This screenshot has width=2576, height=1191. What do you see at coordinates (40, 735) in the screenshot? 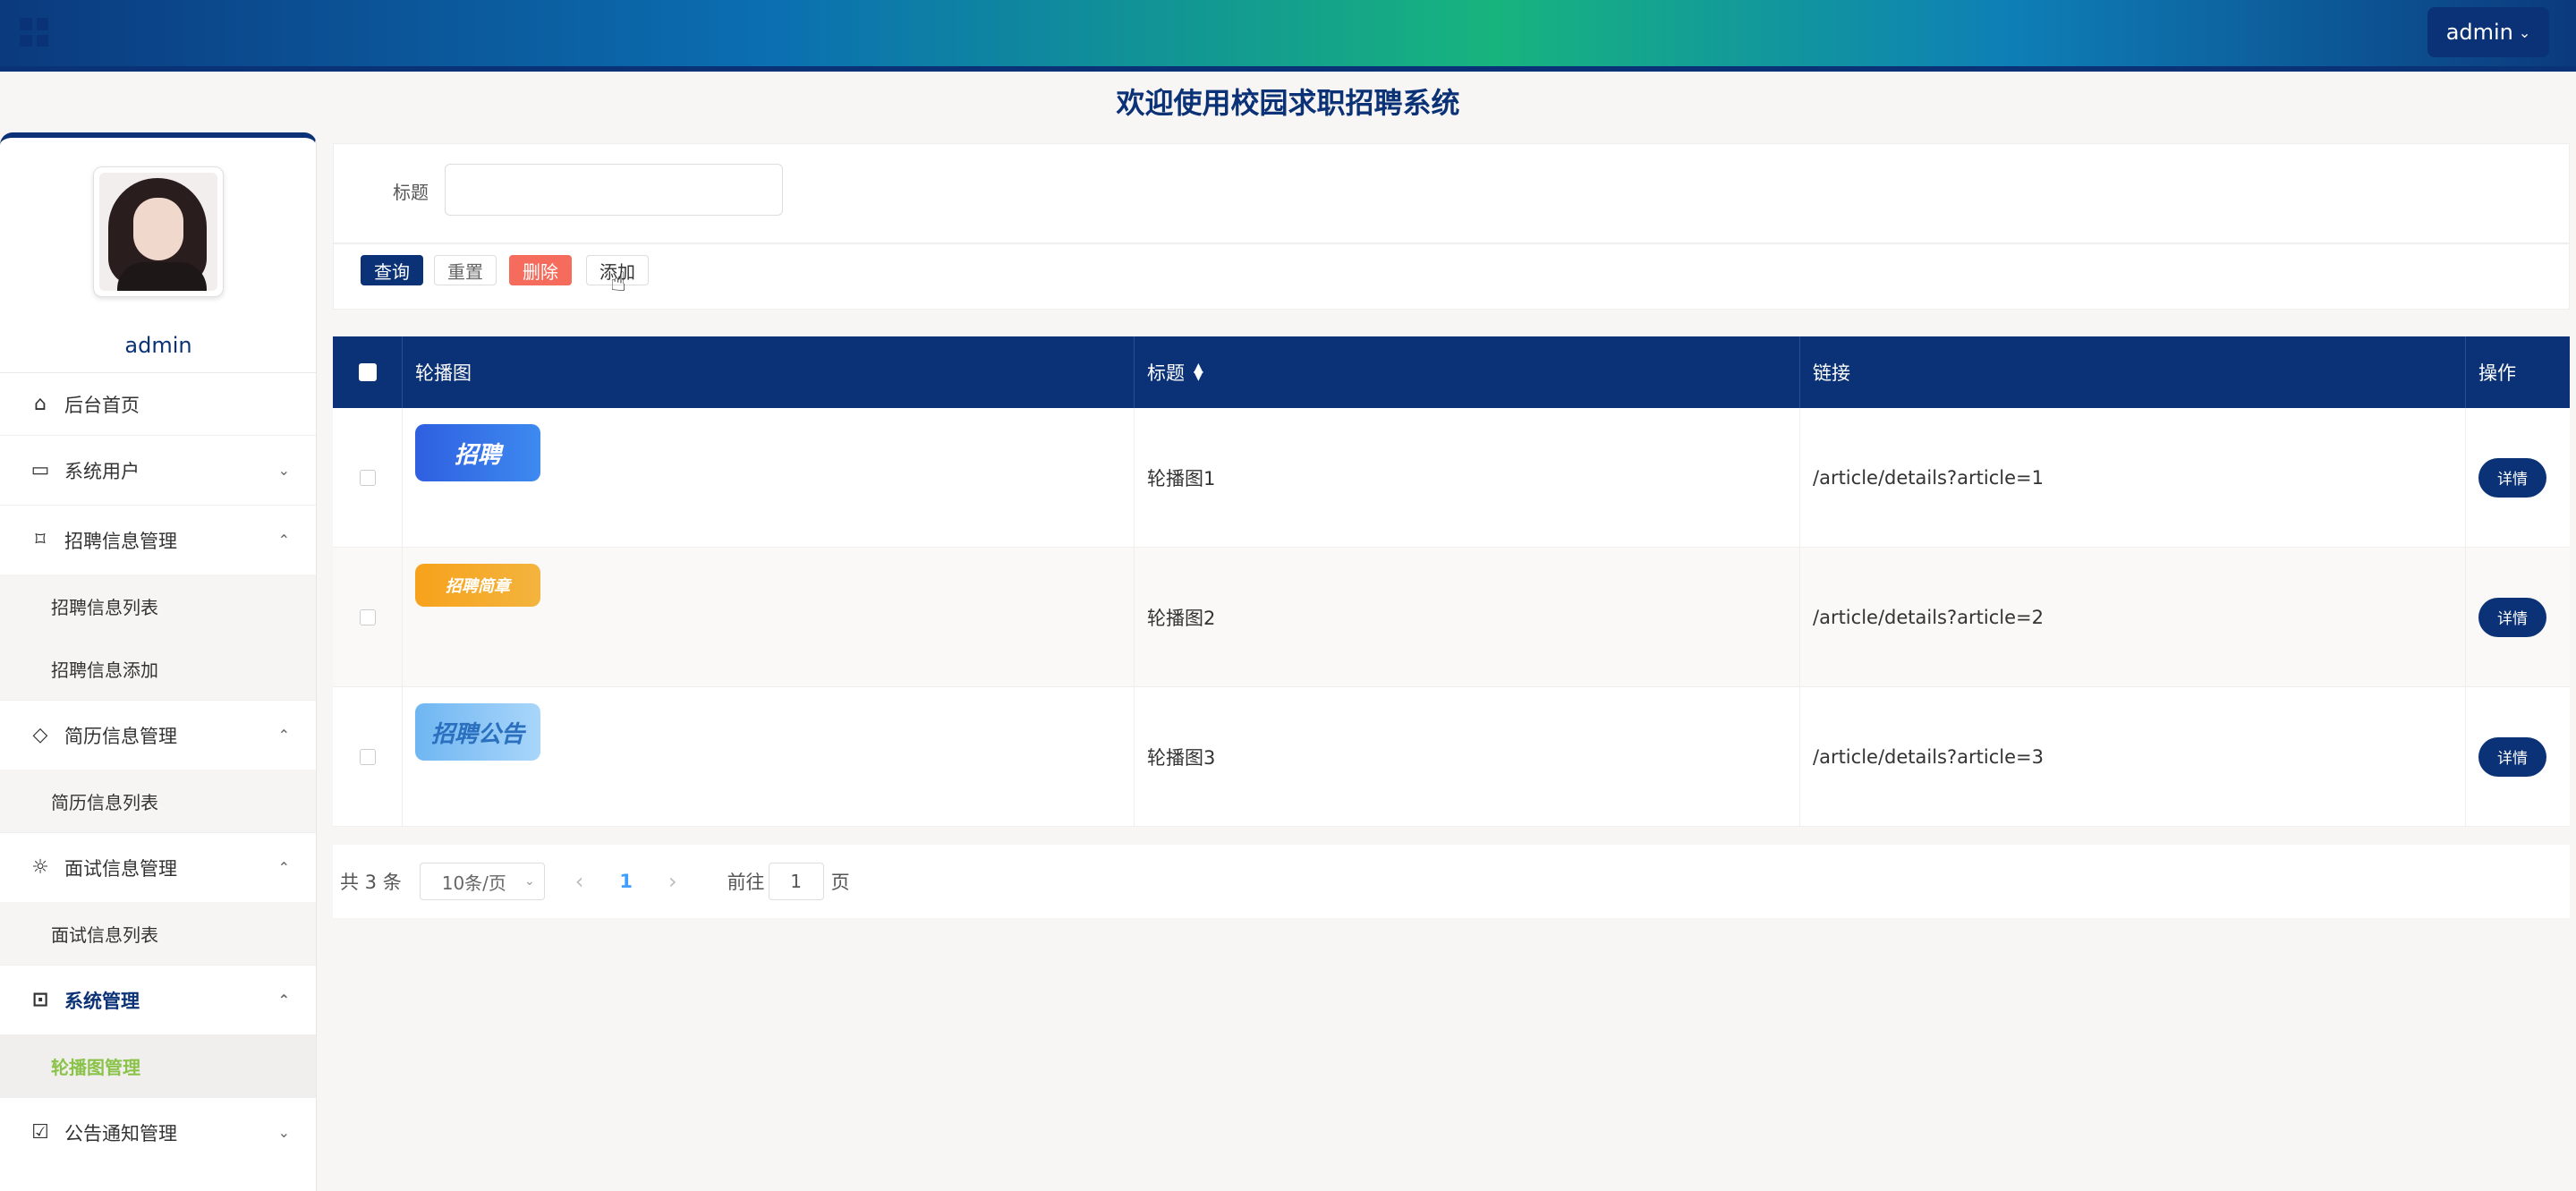
I see `tag-icon: ◇` at bounding box center [40, 735].